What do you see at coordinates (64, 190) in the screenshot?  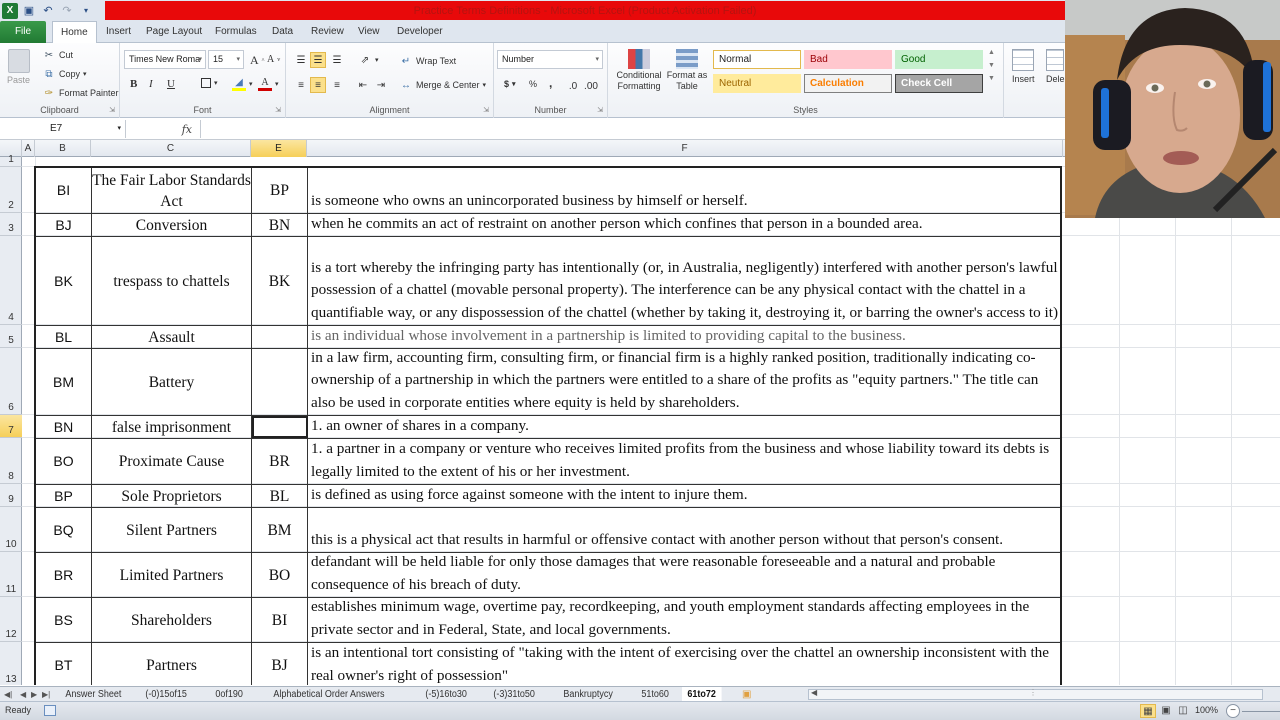 I see `code-cell: BI` at bounding box center [64, 190].